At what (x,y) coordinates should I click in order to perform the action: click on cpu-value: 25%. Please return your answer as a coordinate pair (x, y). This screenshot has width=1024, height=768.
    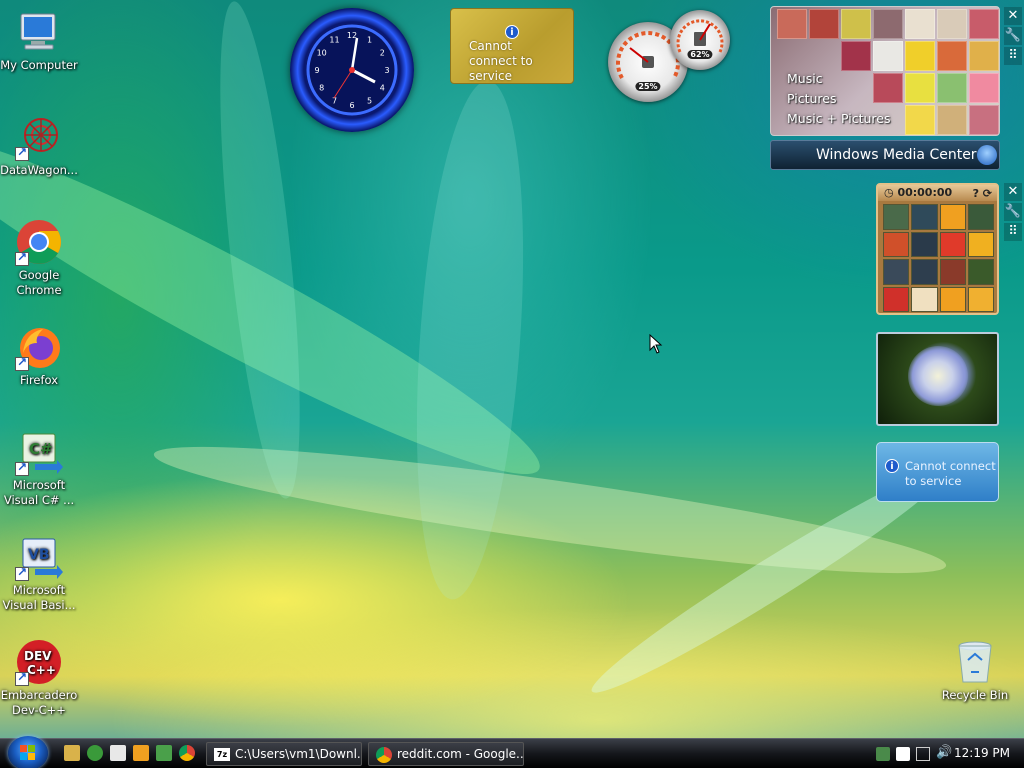
    Looking at the image, I should click on (648, 86).